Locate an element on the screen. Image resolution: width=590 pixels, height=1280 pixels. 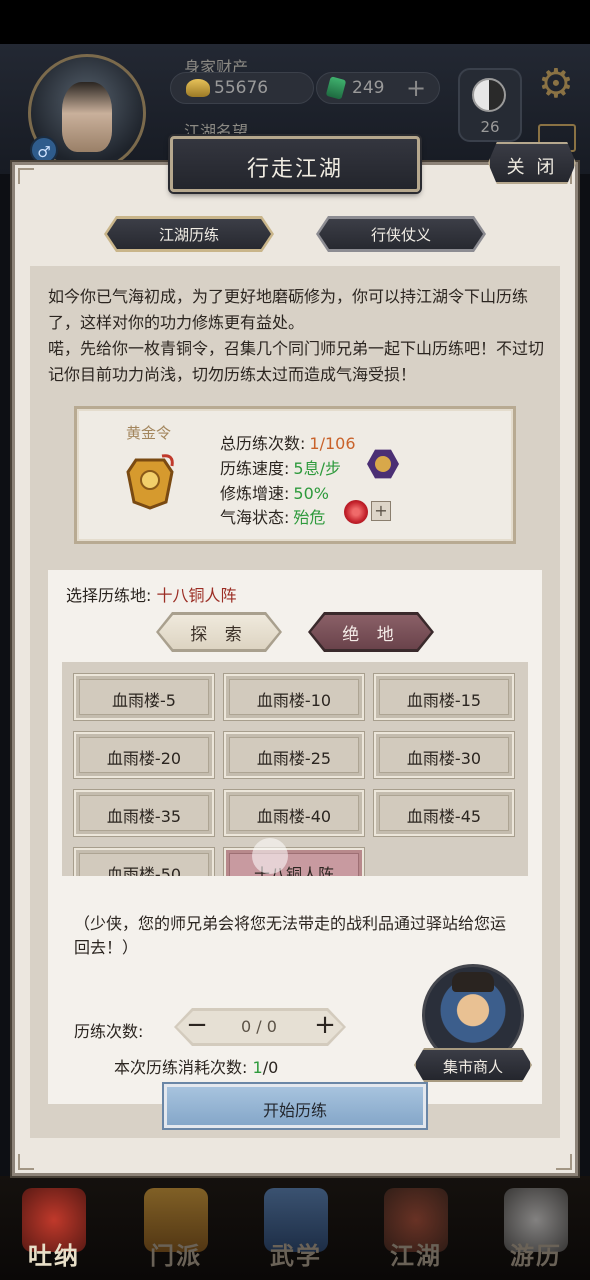
mode-juedi-button: 绝 地 is located at coordinates (371, 632).